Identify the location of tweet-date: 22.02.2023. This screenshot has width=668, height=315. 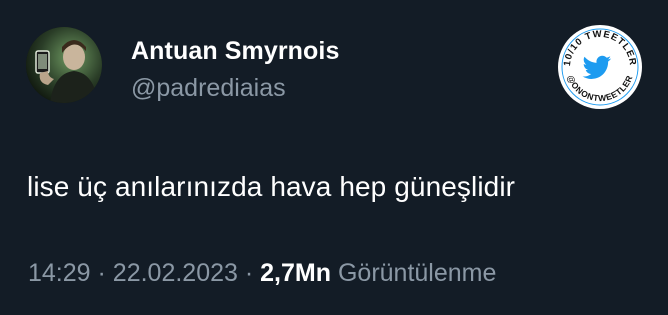
(175, 273).